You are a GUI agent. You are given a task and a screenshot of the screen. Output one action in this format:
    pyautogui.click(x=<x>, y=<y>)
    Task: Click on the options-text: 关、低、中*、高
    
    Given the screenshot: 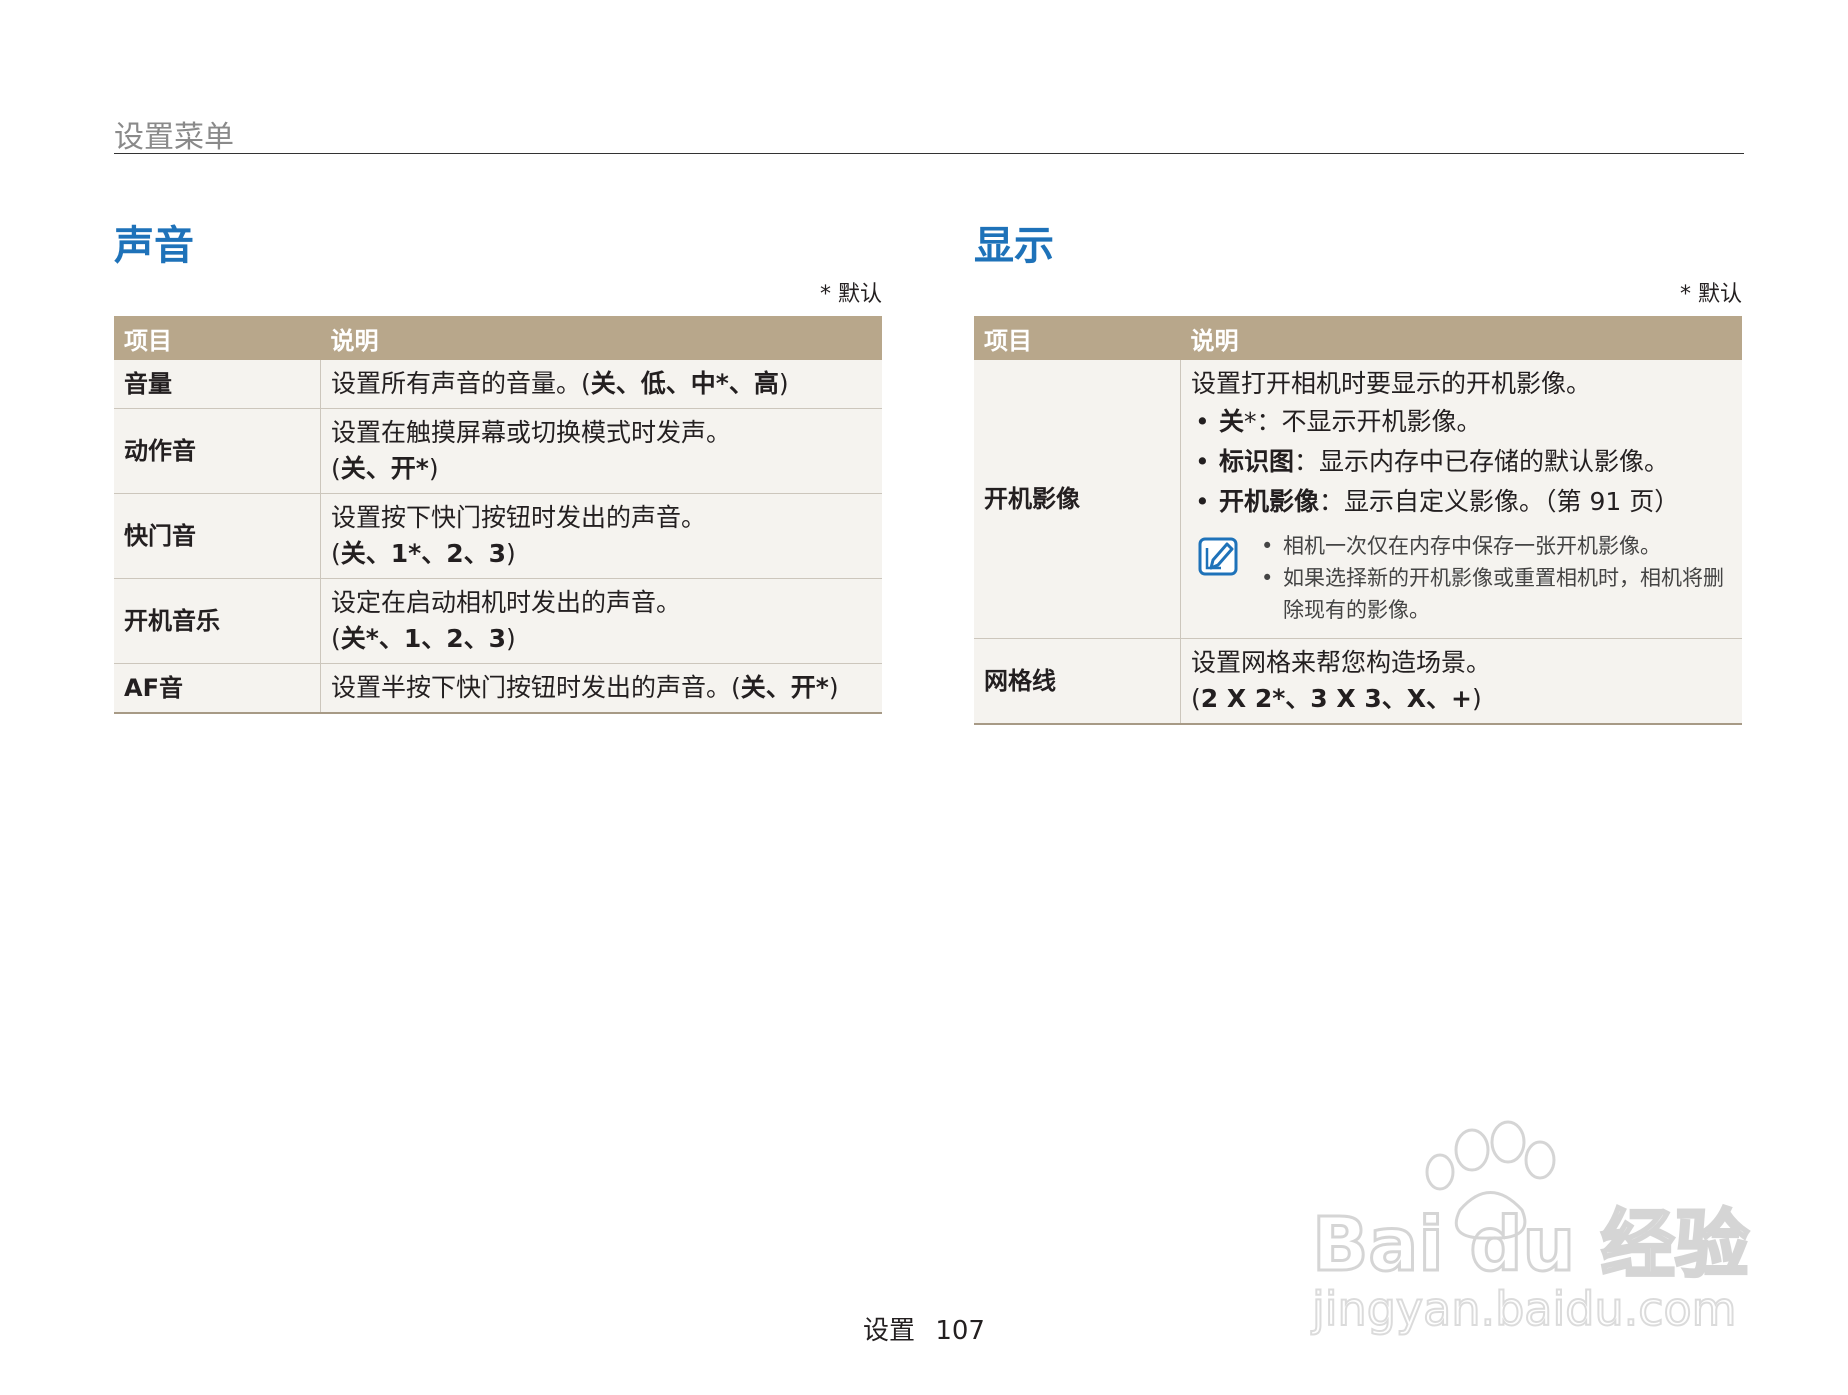 What is the action you would take?
    pyautogui.click(x=684, y=383)
    